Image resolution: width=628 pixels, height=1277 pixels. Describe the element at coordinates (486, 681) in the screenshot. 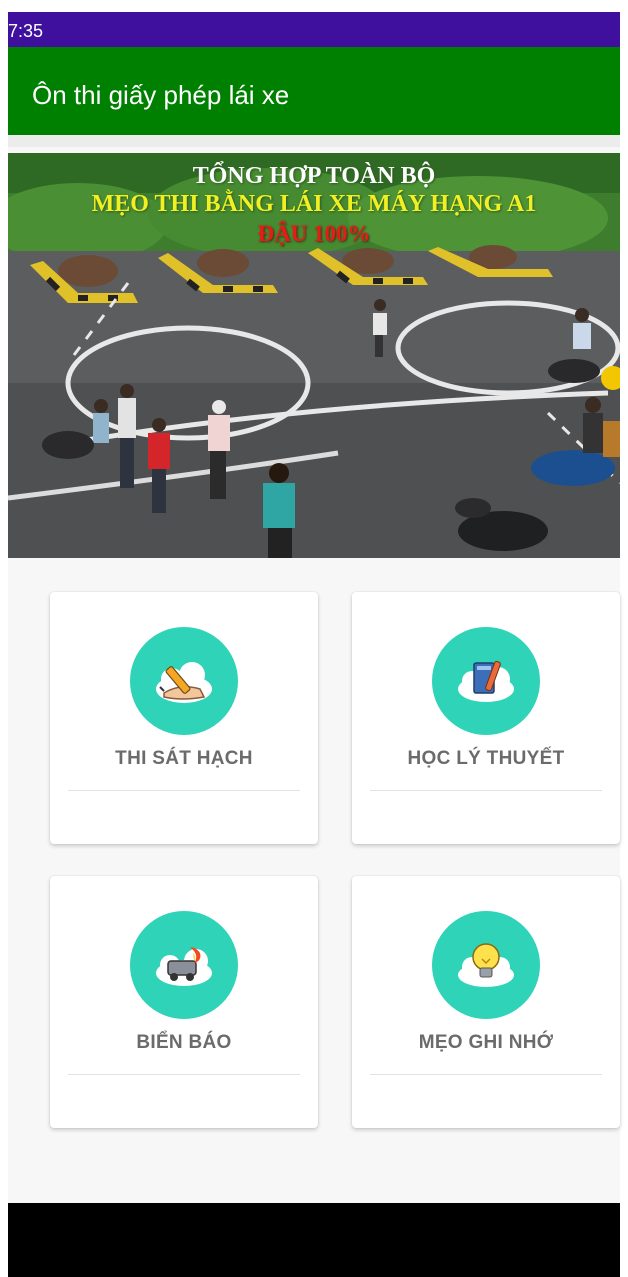

I see `book-pencil-icon` at that location.